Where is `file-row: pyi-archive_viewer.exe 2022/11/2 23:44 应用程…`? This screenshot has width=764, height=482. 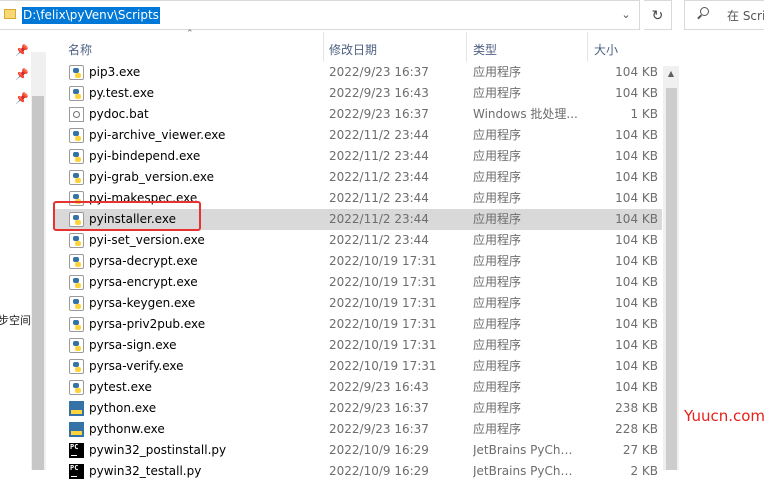 file-row: pyi-archive_viewer.exe 2022/11/2 23:44 应用程… is located at coordinates (358, 135).